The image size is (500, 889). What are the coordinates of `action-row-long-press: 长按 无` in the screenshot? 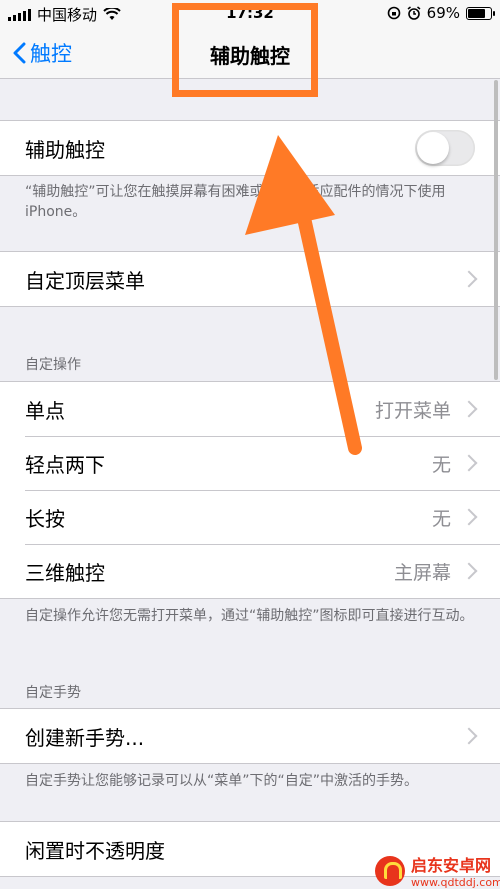 It's located at (250, 517).